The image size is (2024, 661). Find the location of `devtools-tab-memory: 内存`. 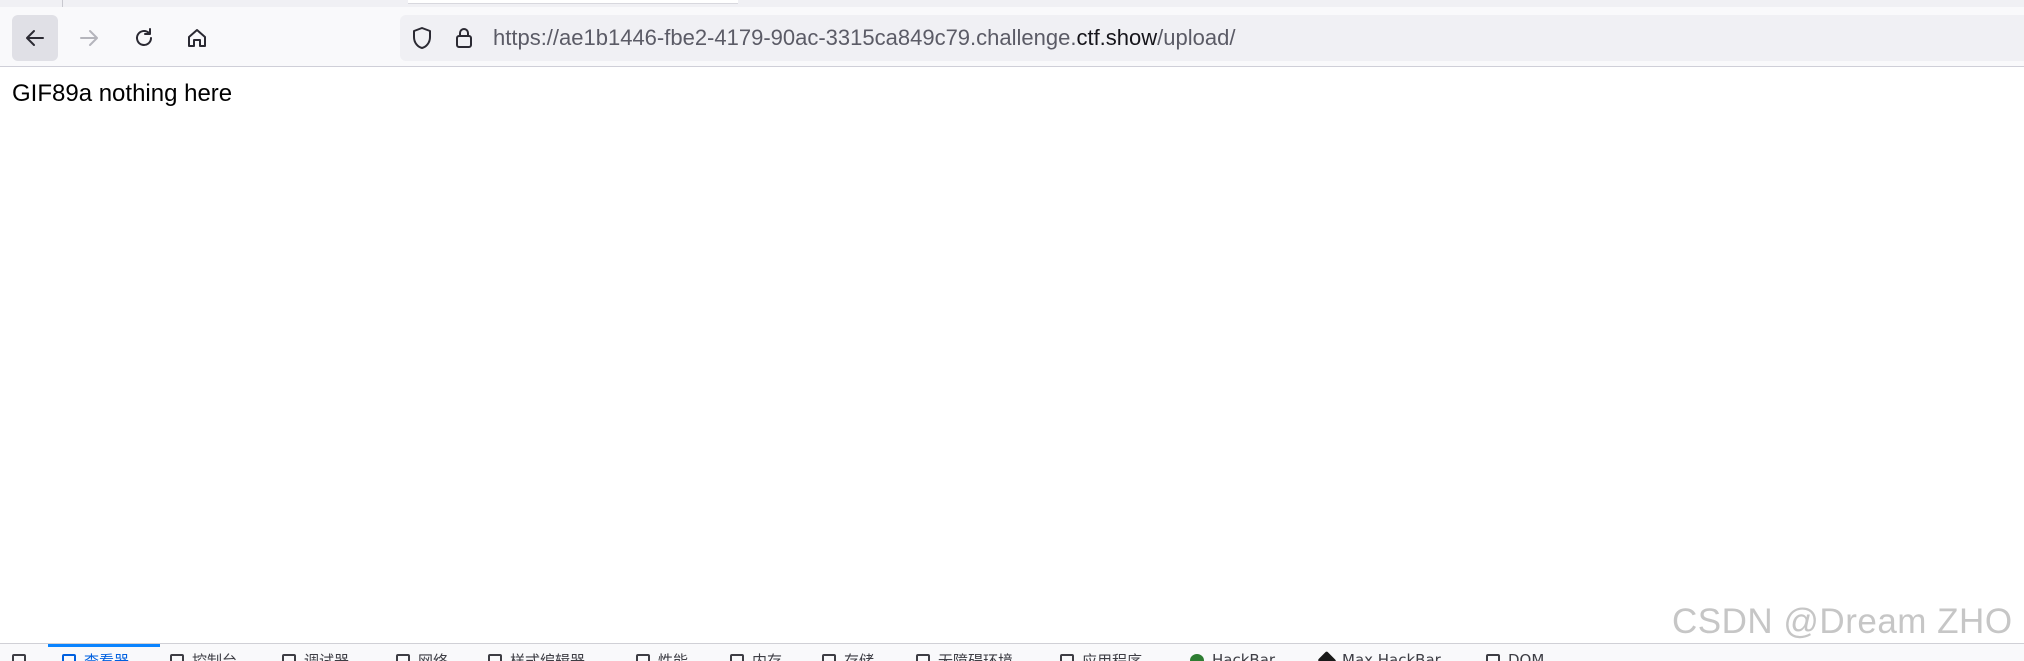

devtools-tab-memory: 内存 is located at coordinates (756, 655).